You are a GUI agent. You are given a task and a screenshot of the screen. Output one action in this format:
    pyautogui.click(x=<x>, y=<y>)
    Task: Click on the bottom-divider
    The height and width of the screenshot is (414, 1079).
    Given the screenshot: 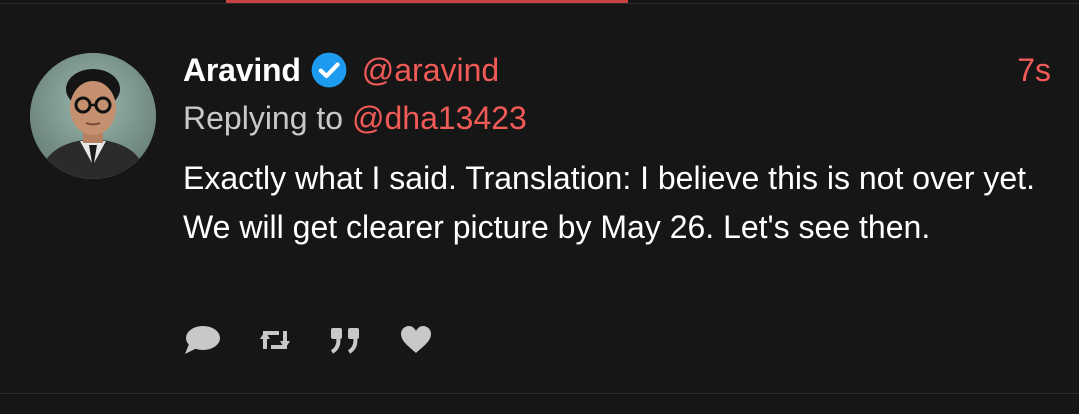 What is the action you would take?
    pyautogui.click(x=539, y=393)
    